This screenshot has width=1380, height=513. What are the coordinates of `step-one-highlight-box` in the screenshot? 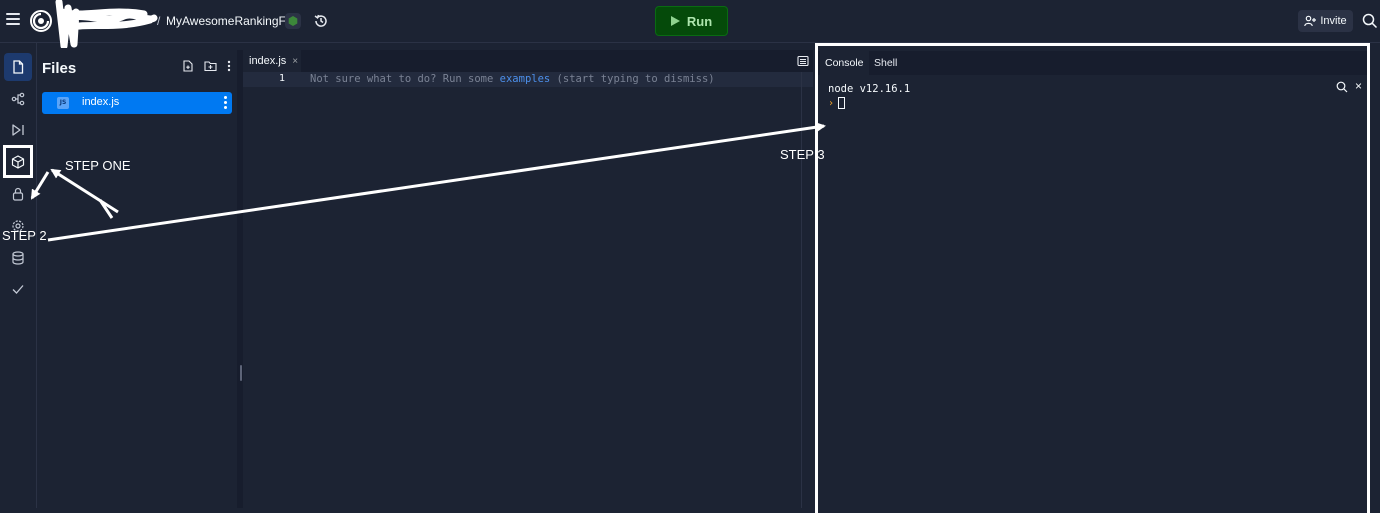 It's located at (18, 161).